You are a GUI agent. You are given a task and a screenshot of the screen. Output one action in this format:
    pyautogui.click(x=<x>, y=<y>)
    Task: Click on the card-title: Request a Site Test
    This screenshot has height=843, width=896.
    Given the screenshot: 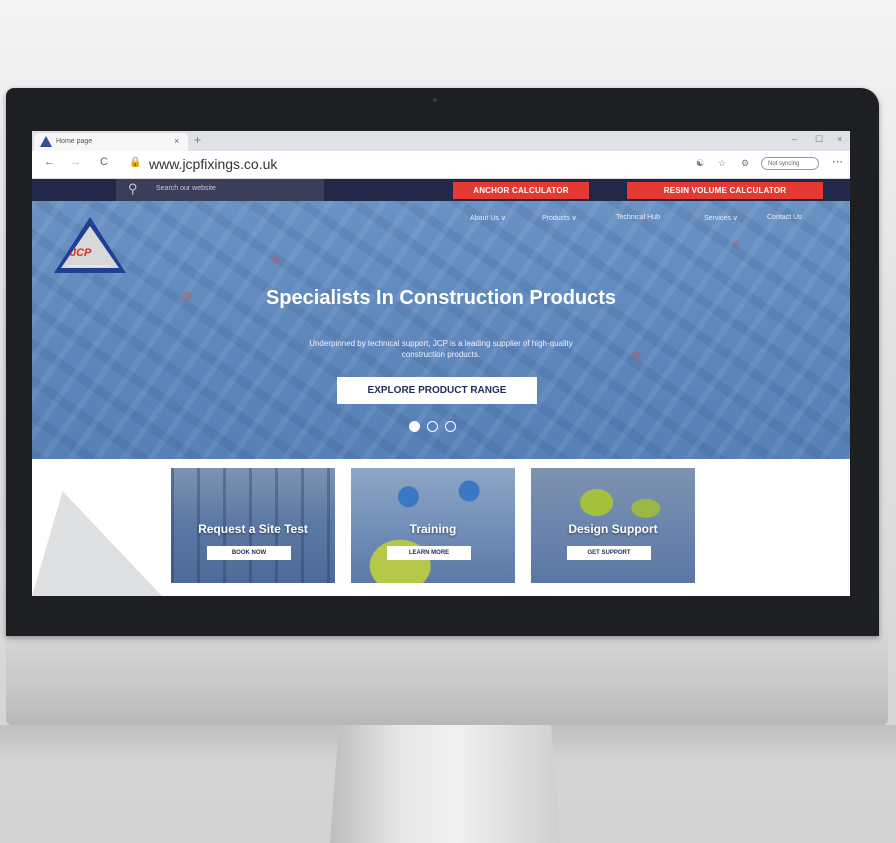 What is the action you would take?
    pyautogui.click(x=253, y=529)
    